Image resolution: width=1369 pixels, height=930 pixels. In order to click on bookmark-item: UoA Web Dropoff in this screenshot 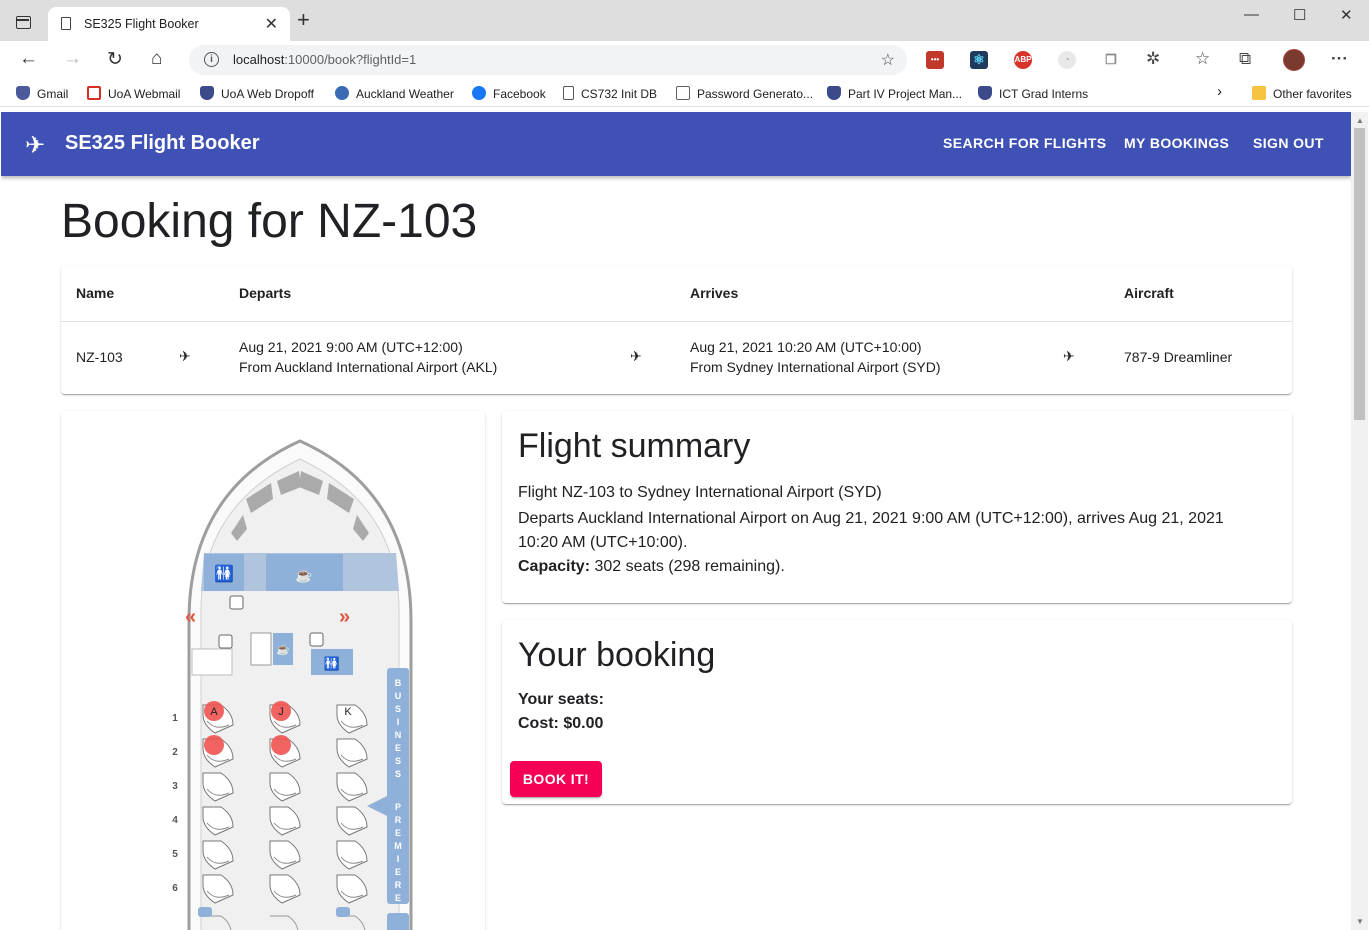, I will do `click(257, 93)`.